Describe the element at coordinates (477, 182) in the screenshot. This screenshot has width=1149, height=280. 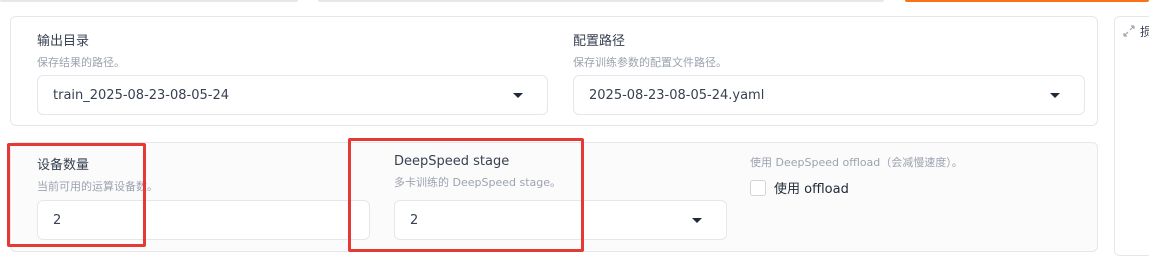
I see `ds-stage-info: 多卡训练的 DeepSpeed stage。` at that location.